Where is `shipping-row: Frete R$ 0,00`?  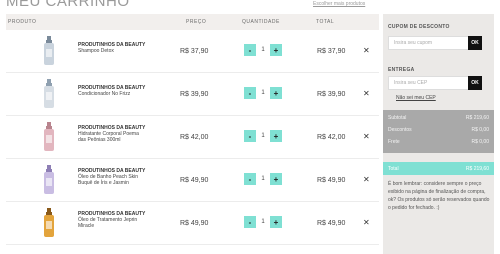 shipping-row: Frete R$ 0,00 is located at coordinates (438, 142).